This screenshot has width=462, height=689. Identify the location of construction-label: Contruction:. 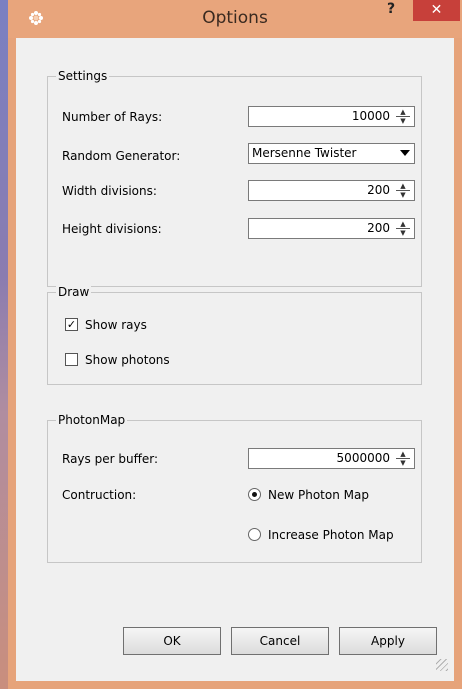
(99, 495).